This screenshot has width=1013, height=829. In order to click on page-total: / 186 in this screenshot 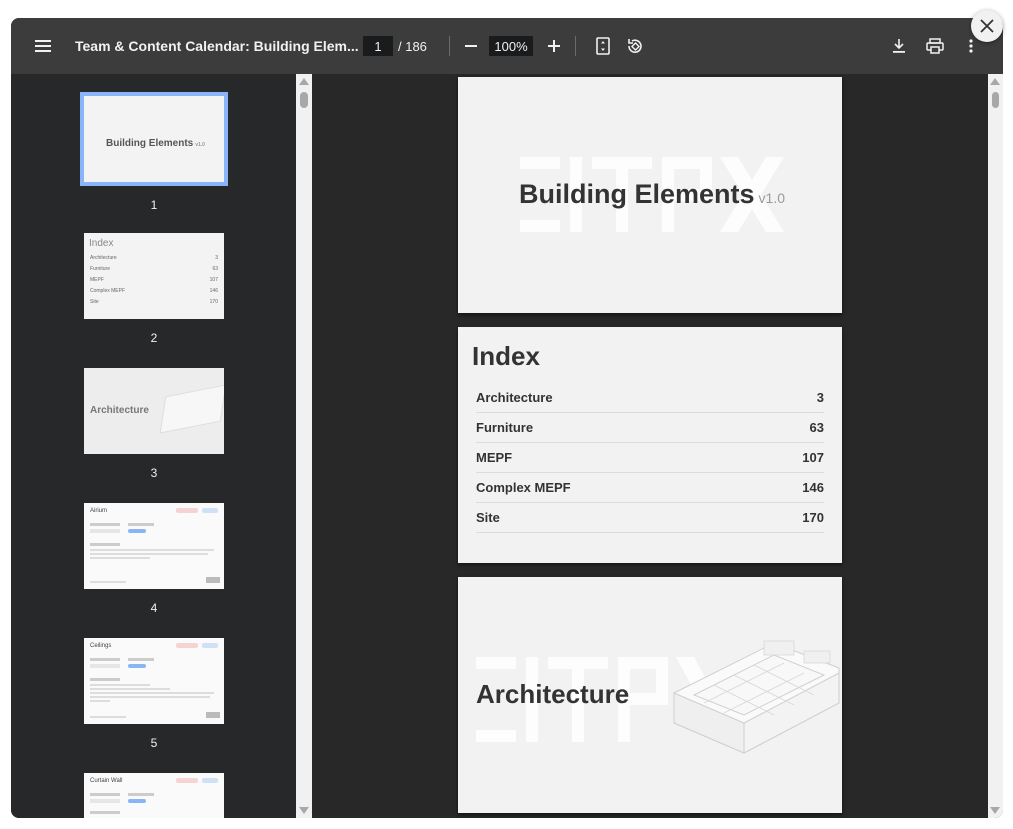, I will do `click(412, 46)`.